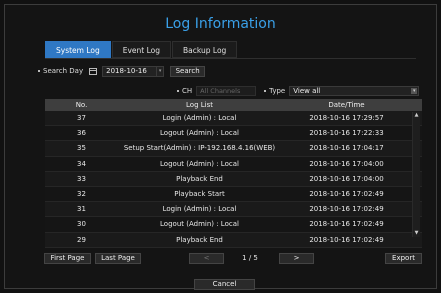  I want to click on search-row: Search Day 2018-10-16 ▾ Search, so click(122, 71).